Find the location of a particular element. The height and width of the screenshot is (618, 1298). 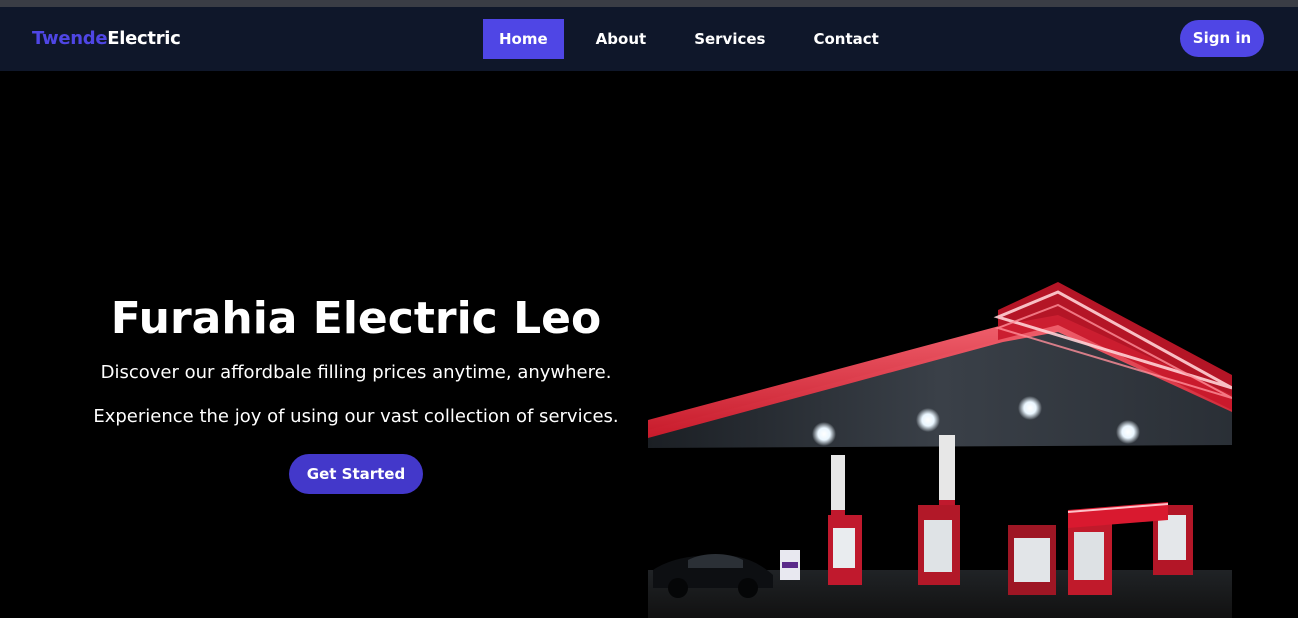

brand-part-twende: Twende is located at coordinates (70, 38).